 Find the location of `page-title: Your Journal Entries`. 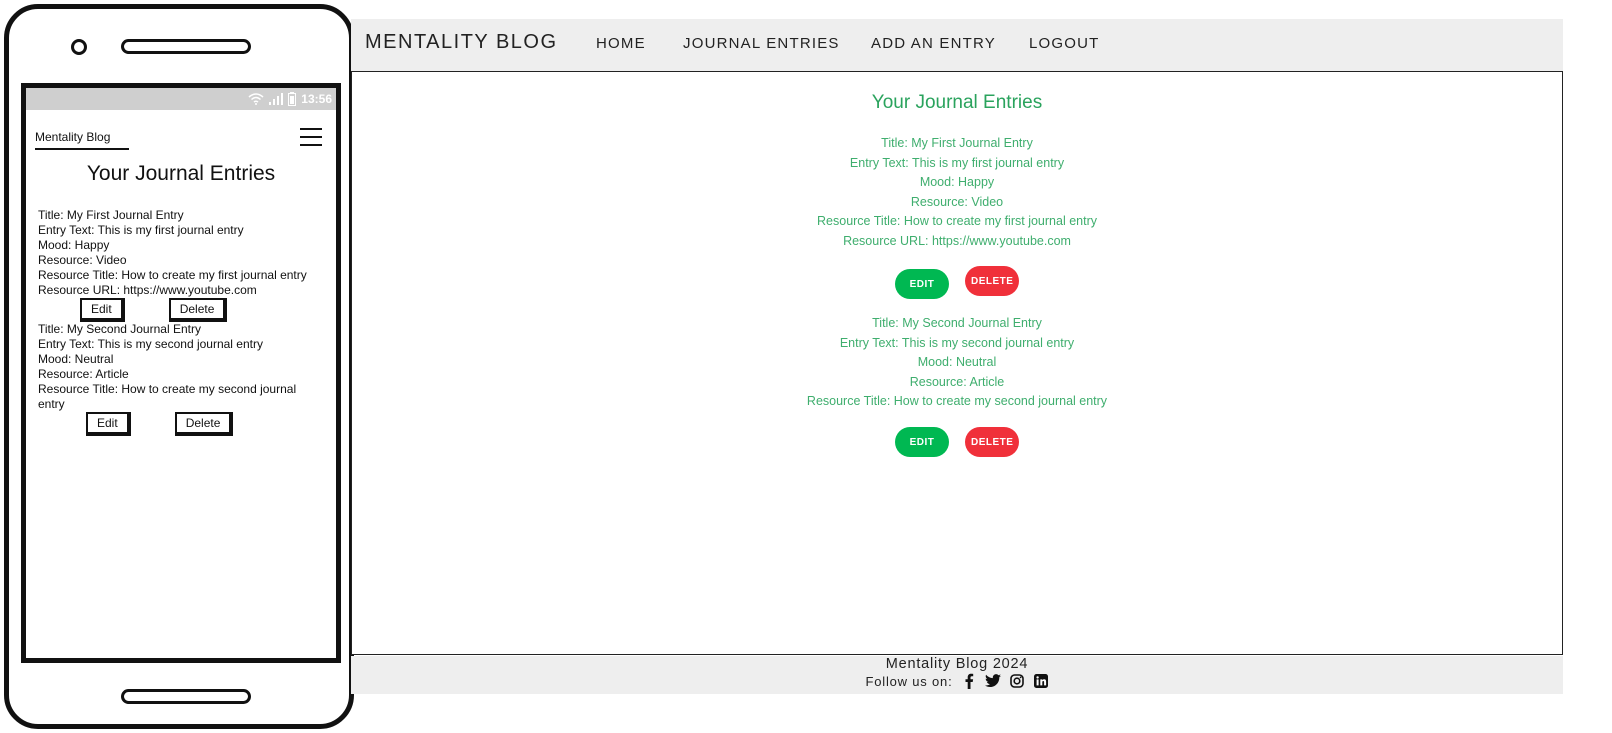

page-title: Your Journal Entries is located at coordinates (957, 102).